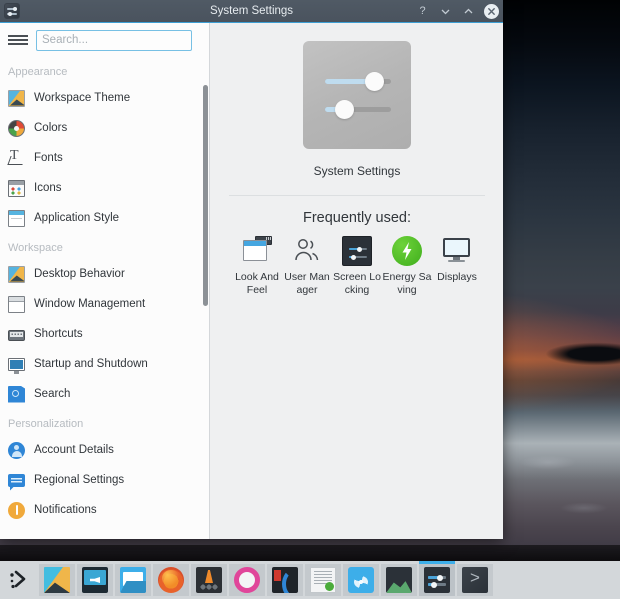  What do you see at coordinates (79, 480) in the screenshot?
I see `sidebar-item-label: Regional Settings` at bounding box center [79, 480].